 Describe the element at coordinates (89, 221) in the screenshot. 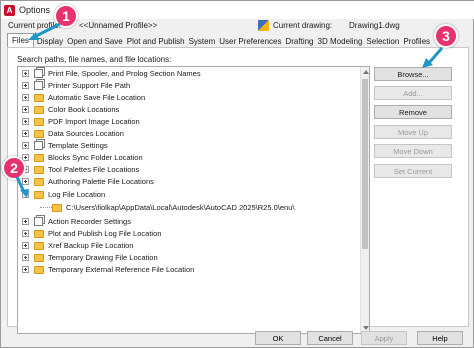

I see `tree-item-label: Action Recorder Settings` at that location.